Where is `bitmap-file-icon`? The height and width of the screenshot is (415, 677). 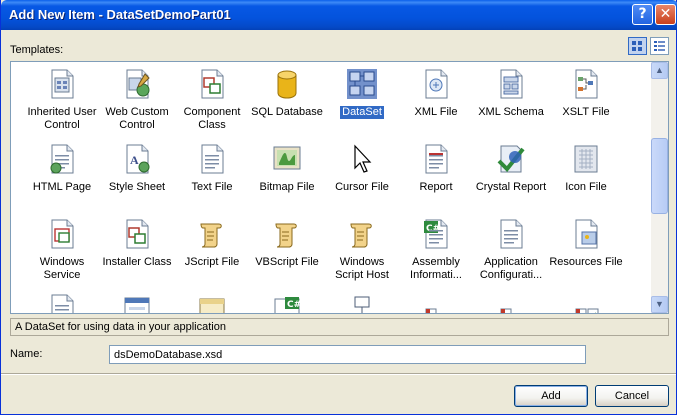
bitmap-file-icon is located at coordinates (287, 159).